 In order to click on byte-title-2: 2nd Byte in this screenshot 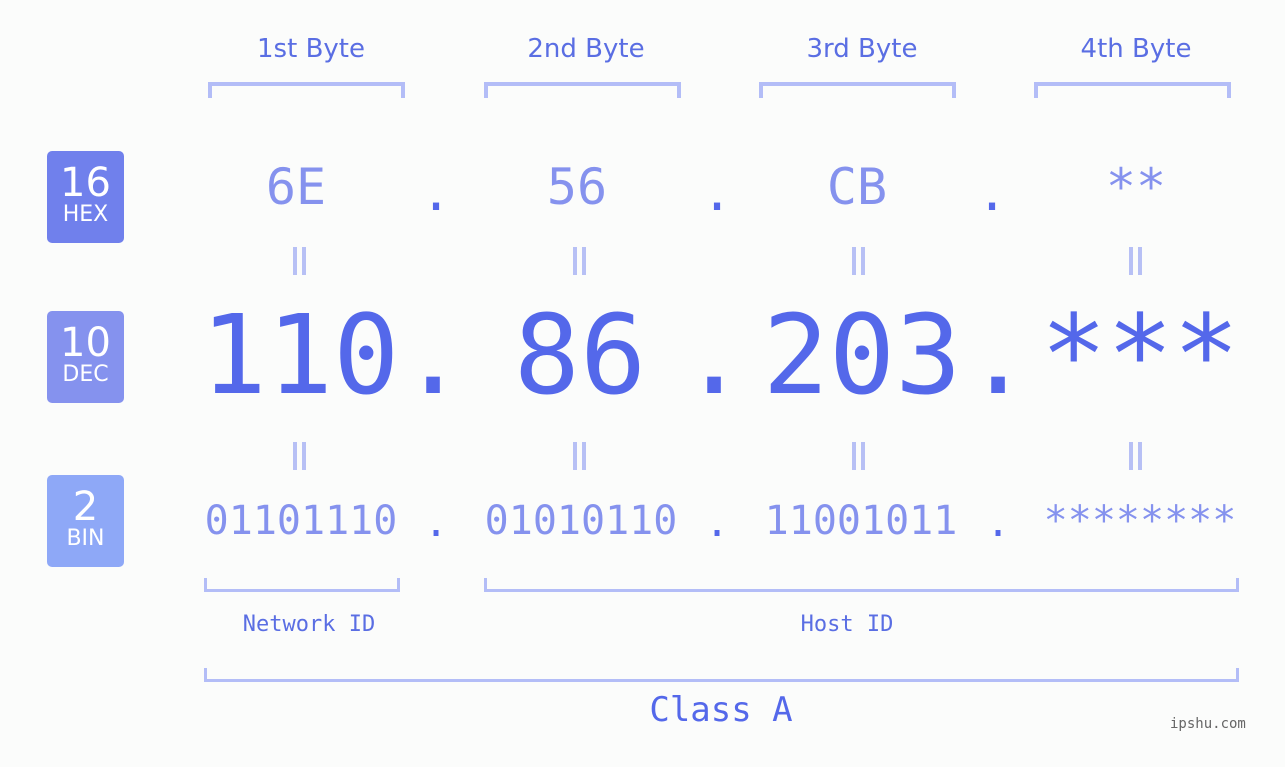, I will do `click(586, 49)`.